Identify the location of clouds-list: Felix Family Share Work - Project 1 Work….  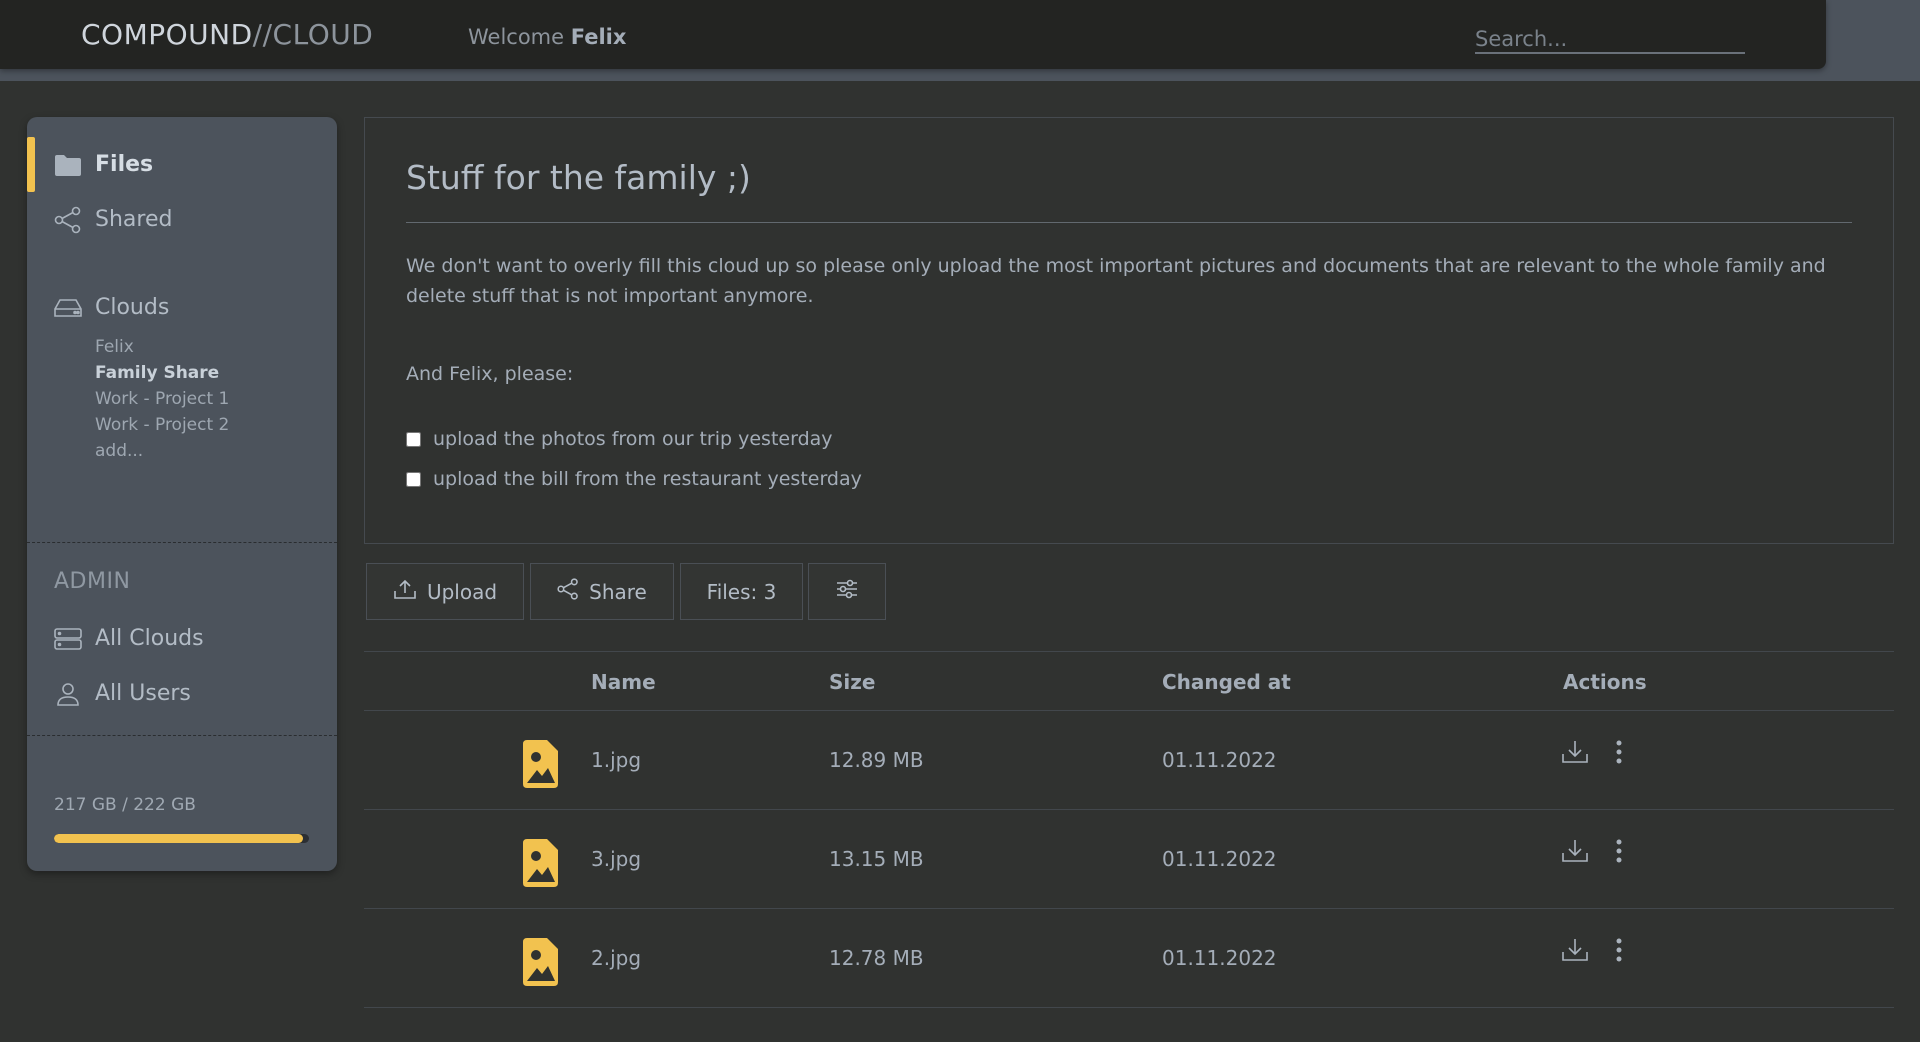
(162, 399).